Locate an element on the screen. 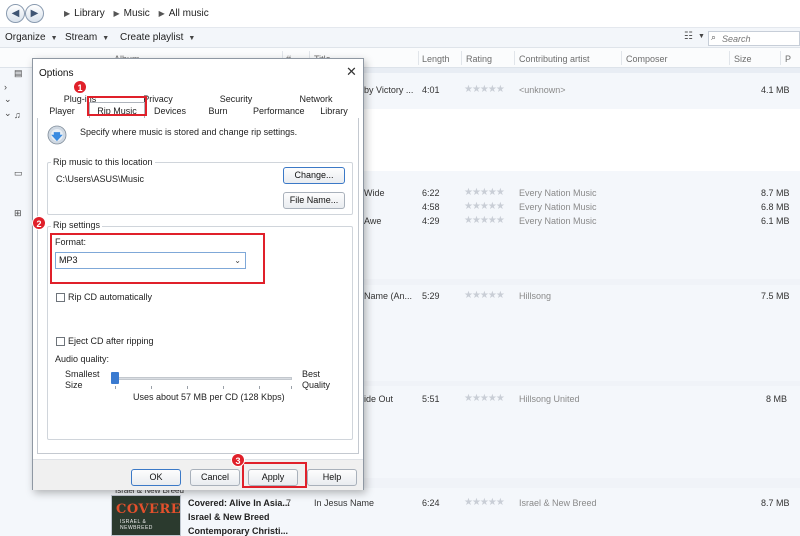  track-artist: <unknown> is located at coordinates (542, 90).